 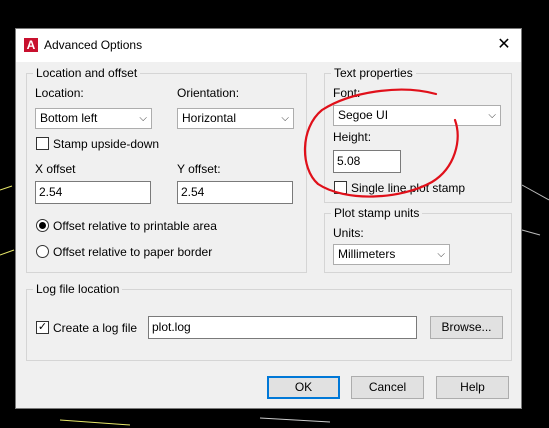 I want to click on orientation-select: Horizontal ⌵, so click(x=235, y=118).